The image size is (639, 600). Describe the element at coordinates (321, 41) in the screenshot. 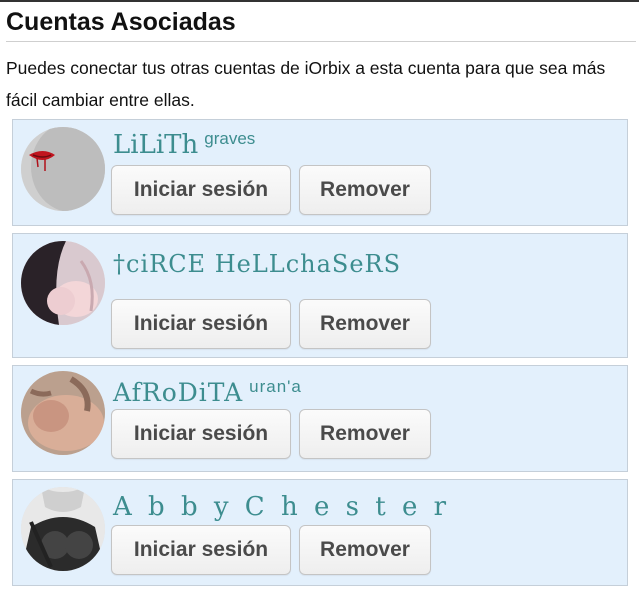

I see `title-divider` at that location.